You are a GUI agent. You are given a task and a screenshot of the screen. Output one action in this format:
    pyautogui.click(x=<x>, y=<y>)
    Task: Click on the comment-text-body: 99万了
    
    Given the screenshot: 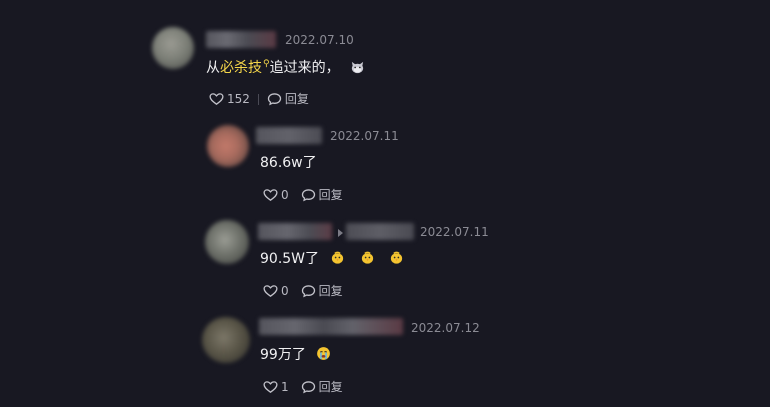 What is the action you would take?
    pyautogui.click(x=283, y=355)
    